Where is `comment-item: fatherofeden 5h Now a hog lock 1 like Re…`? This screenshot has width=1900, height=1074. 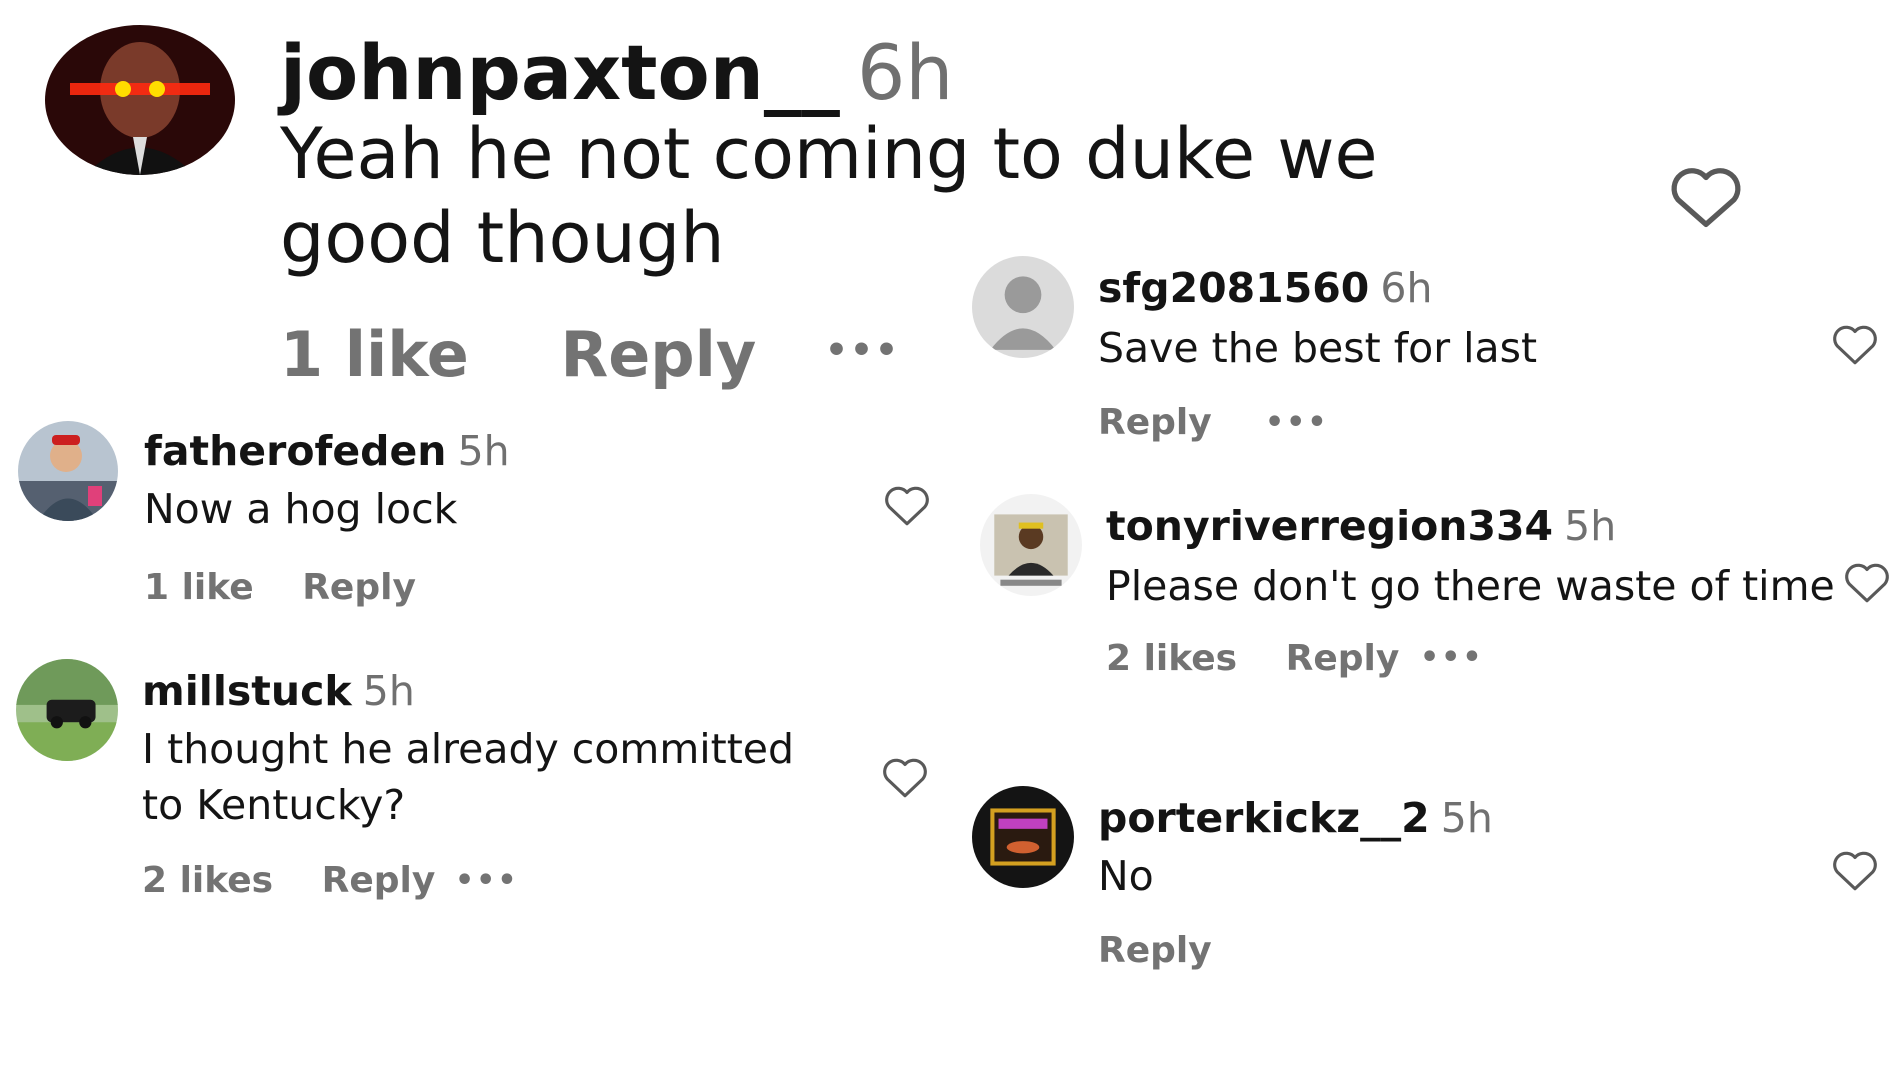 comment-item: fatherofeden 5h Now a hog lock 1 like Re… is located at coordinates (480, 515).